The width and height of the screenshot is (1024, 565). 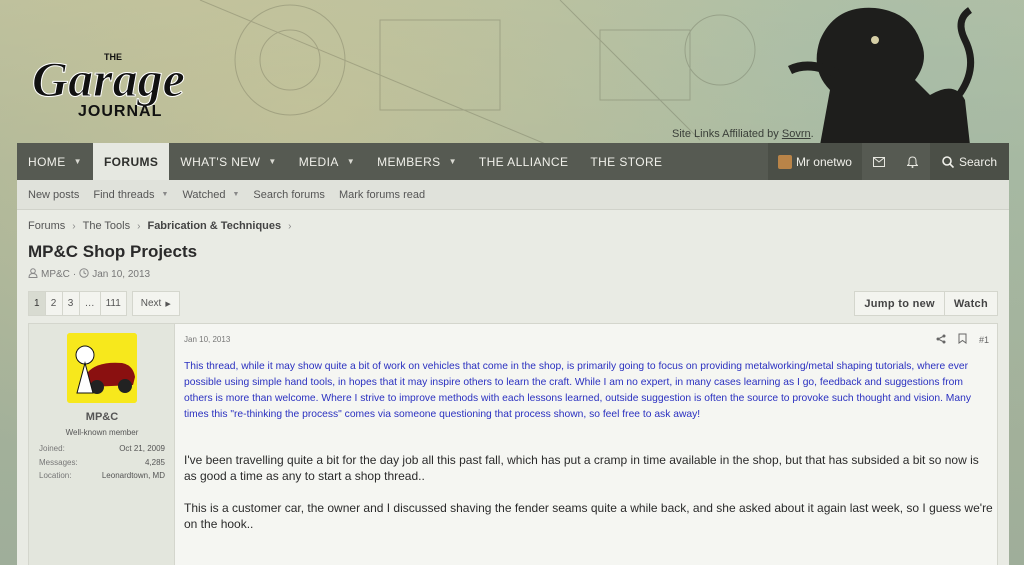 What do you see at coordinates (84, 274) in the screenshot?
I see `clock-icon` at bounding box center [84, 274].